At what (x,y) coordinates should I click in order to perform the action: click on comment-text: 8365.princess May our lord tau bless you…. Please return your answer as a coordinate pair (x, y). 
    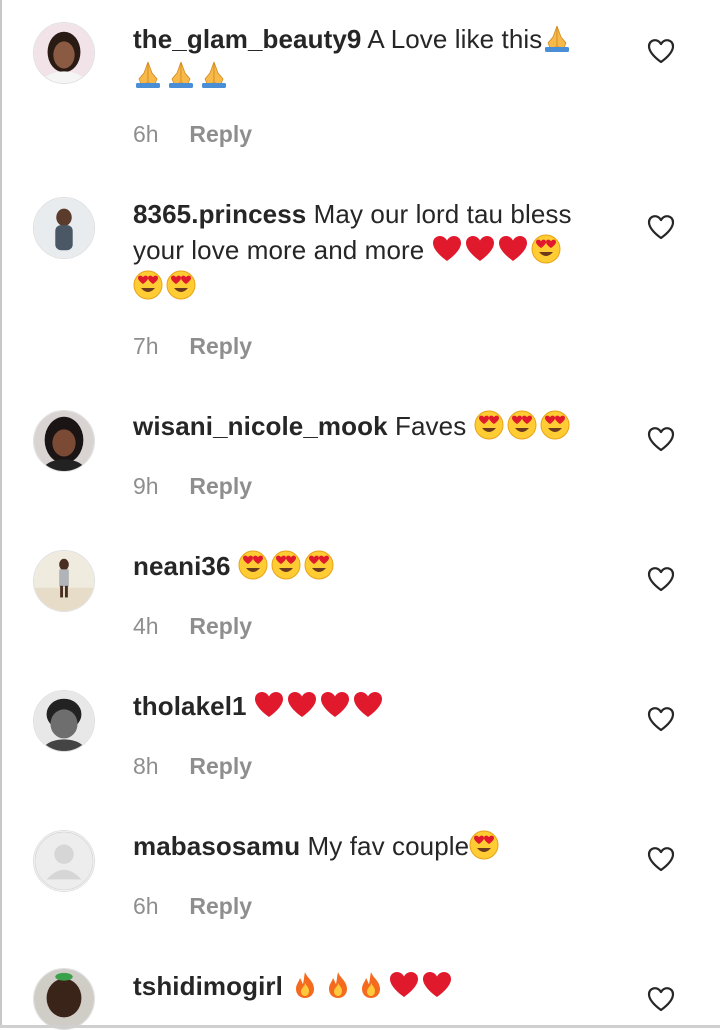
    Looking at the image, I should click on (368, 250).